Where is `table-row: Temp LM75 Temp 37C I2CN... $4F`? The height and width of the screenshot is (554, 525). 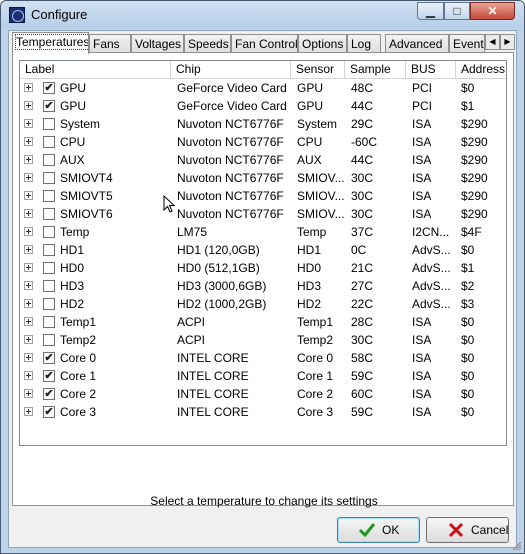 table-row: Temp LM75 Temp 37C I2CN... $4F is located at coordinates (263, 232).